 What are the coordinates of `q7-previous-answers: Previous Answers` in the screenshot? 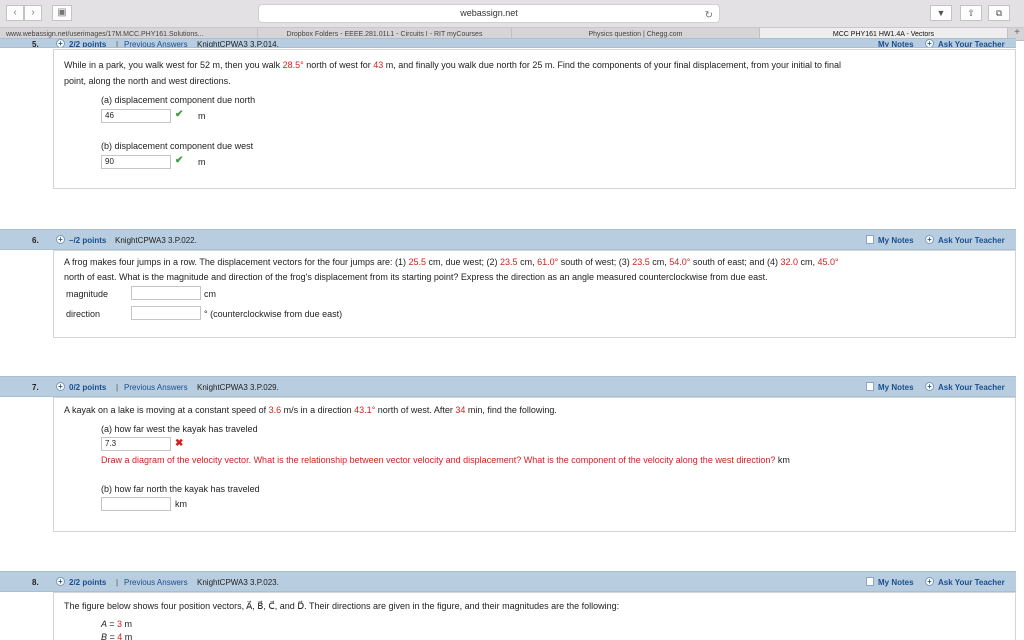 It's located at (156, 387).